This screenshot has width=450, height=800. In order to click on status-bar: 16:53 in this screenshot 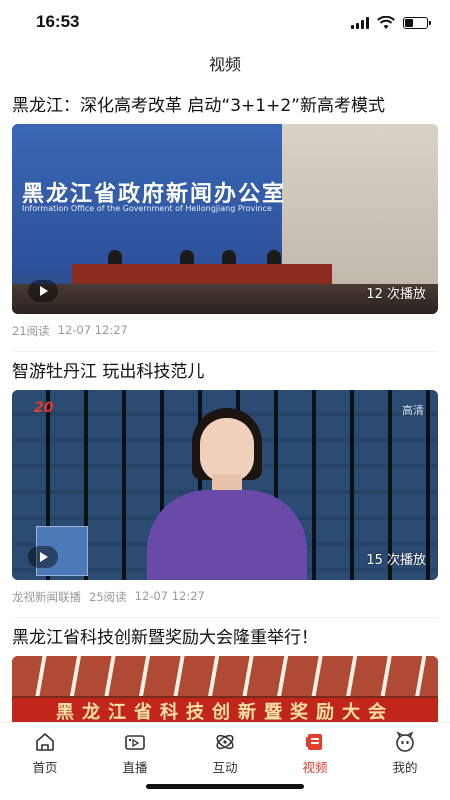, I will do `click(225, 22)`.